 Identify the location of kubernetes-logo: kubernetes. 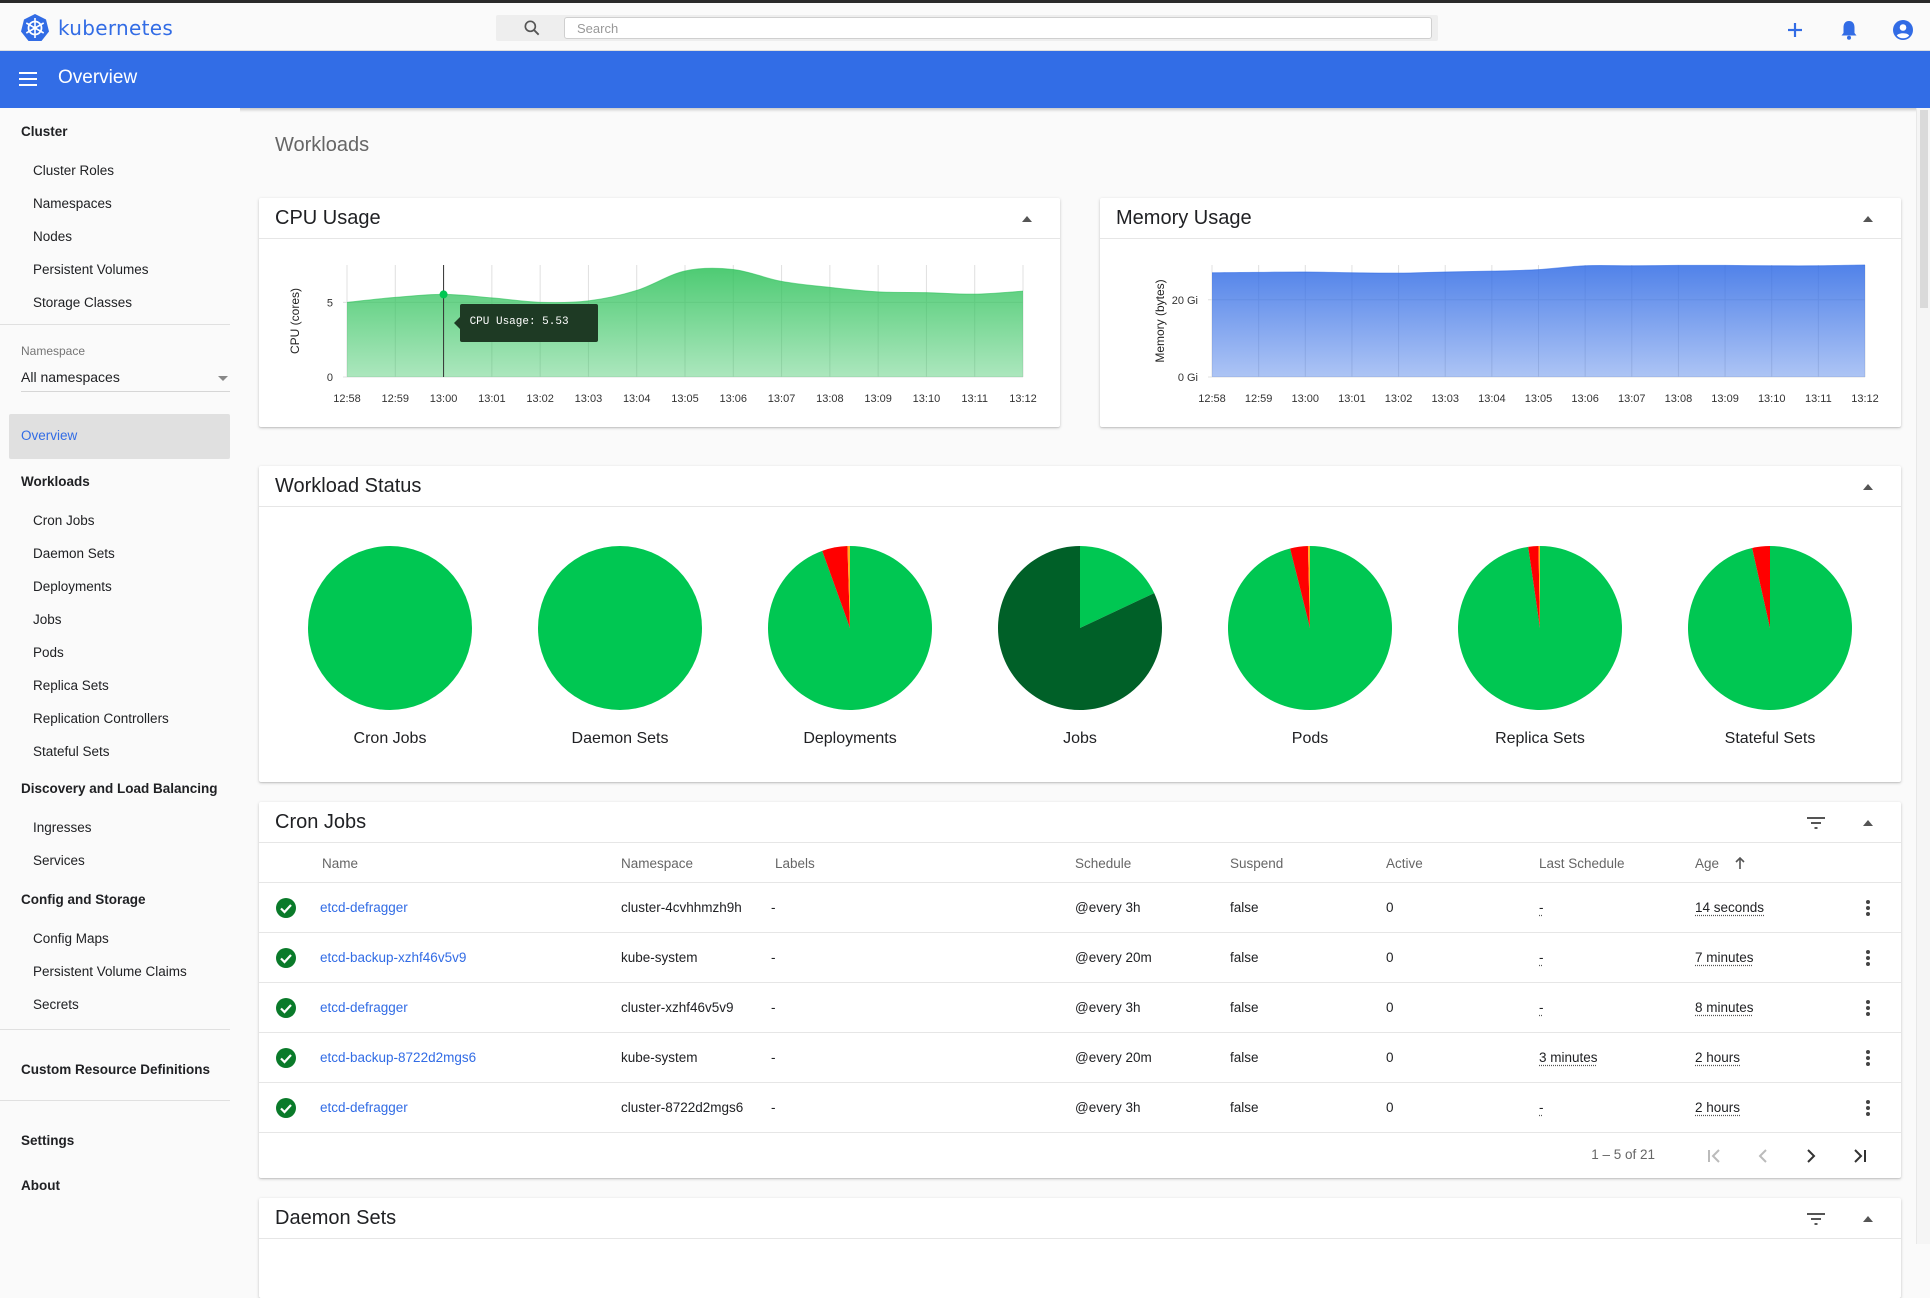
(96, 28).